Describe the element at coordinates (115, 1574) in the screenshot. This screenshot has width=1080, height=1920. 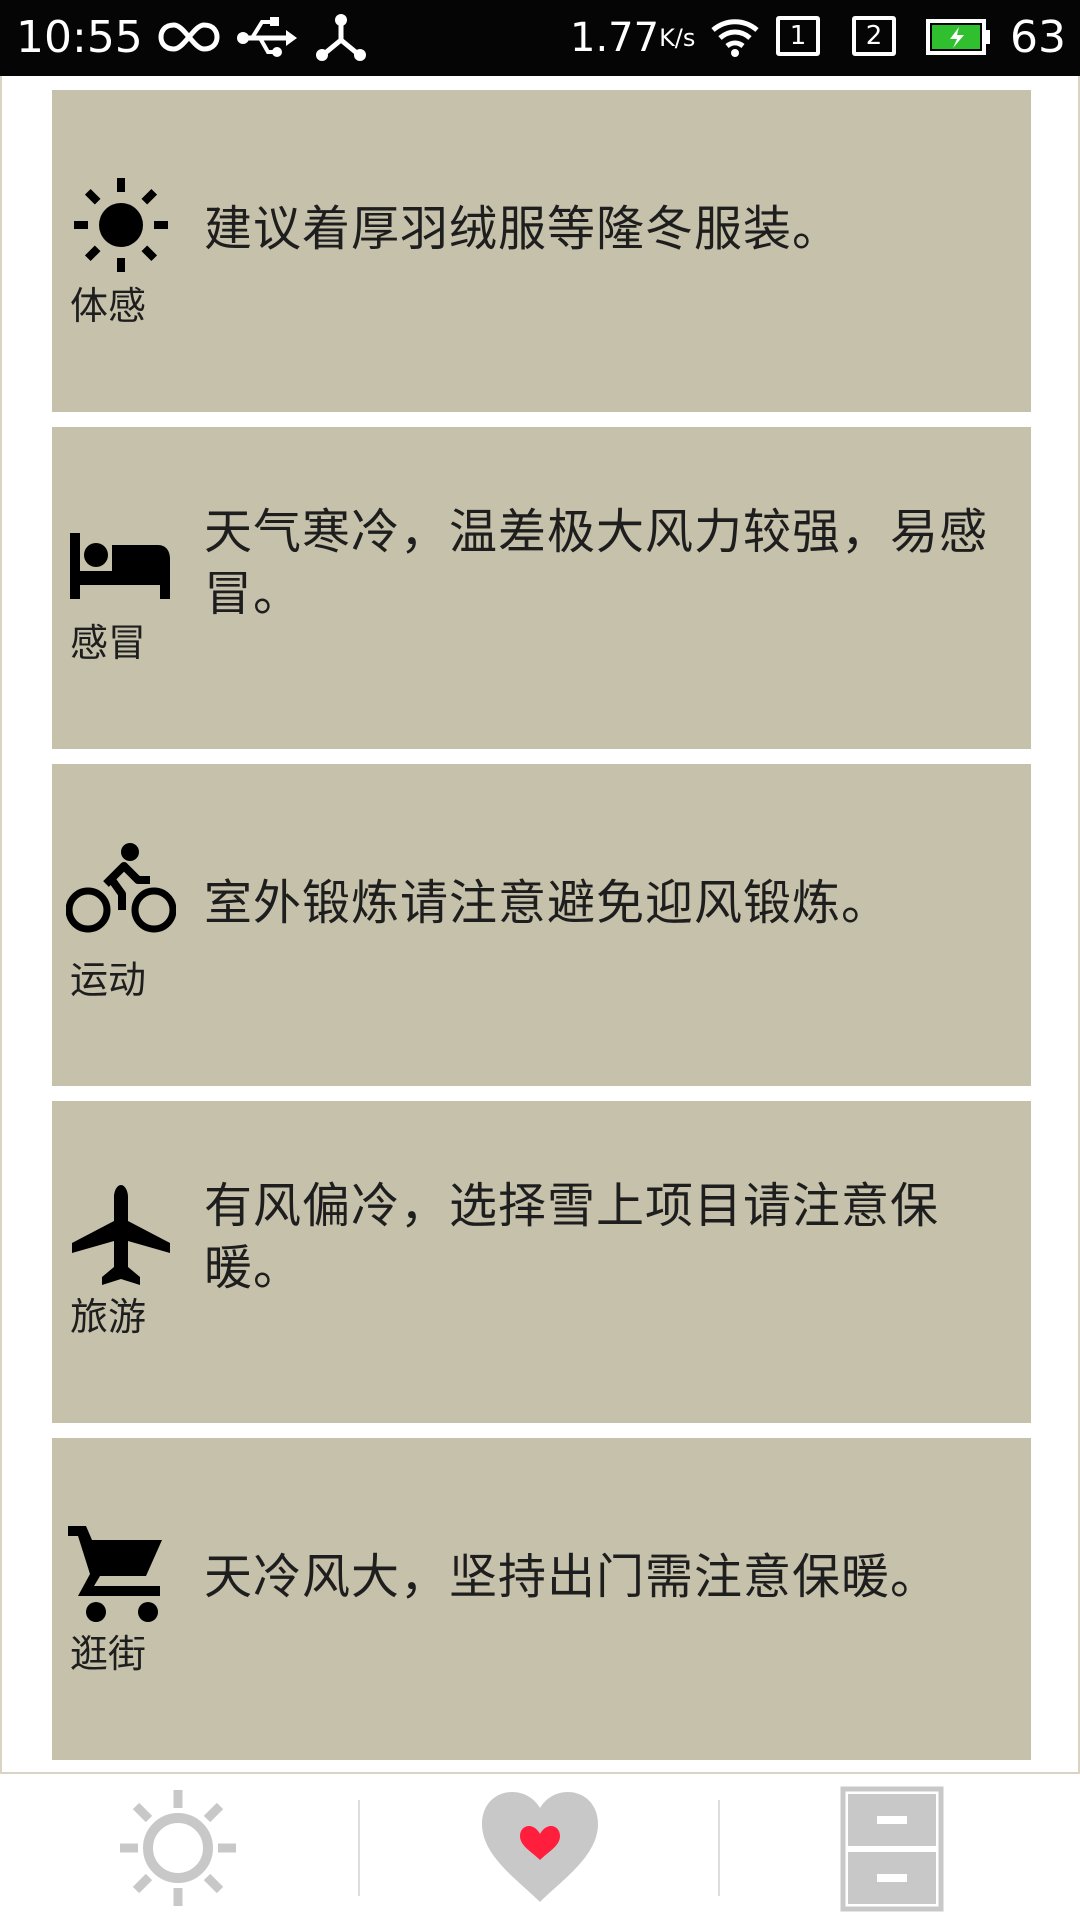
I see `shopping-cart-icon` at that location.